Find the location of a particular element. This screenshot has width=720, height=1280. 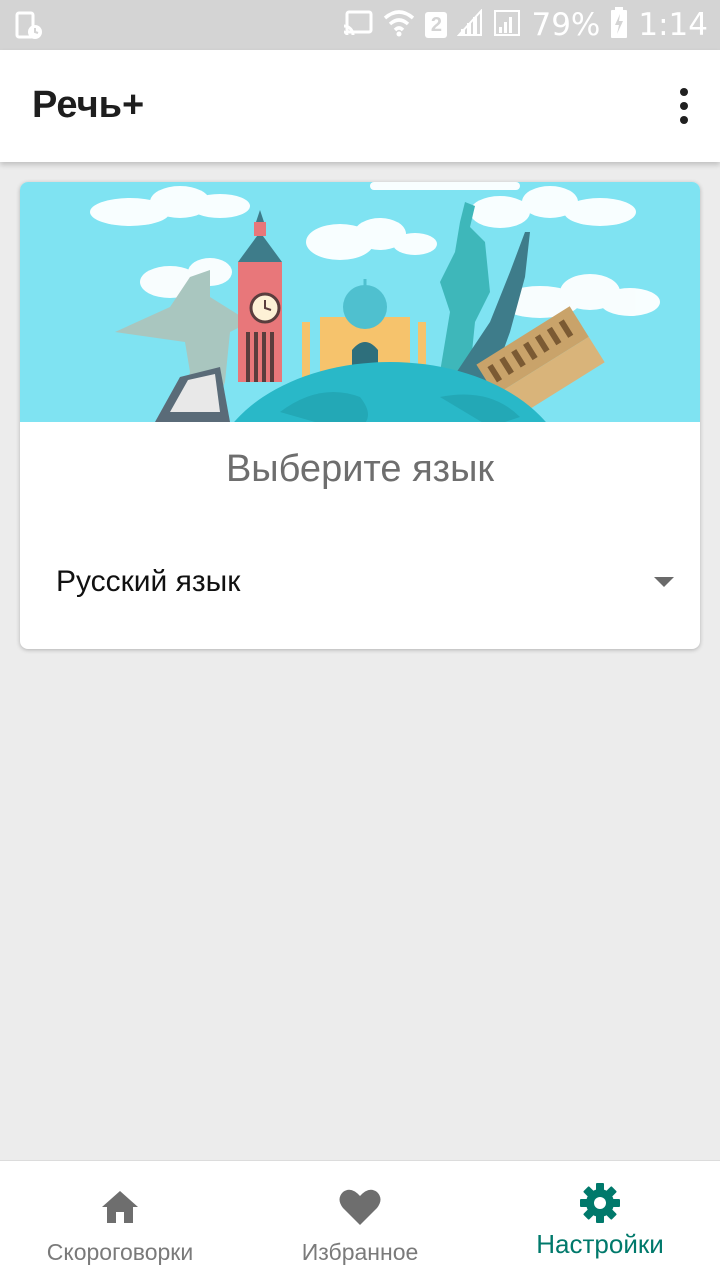

wifi-icon is located at coordinates (399, 25).